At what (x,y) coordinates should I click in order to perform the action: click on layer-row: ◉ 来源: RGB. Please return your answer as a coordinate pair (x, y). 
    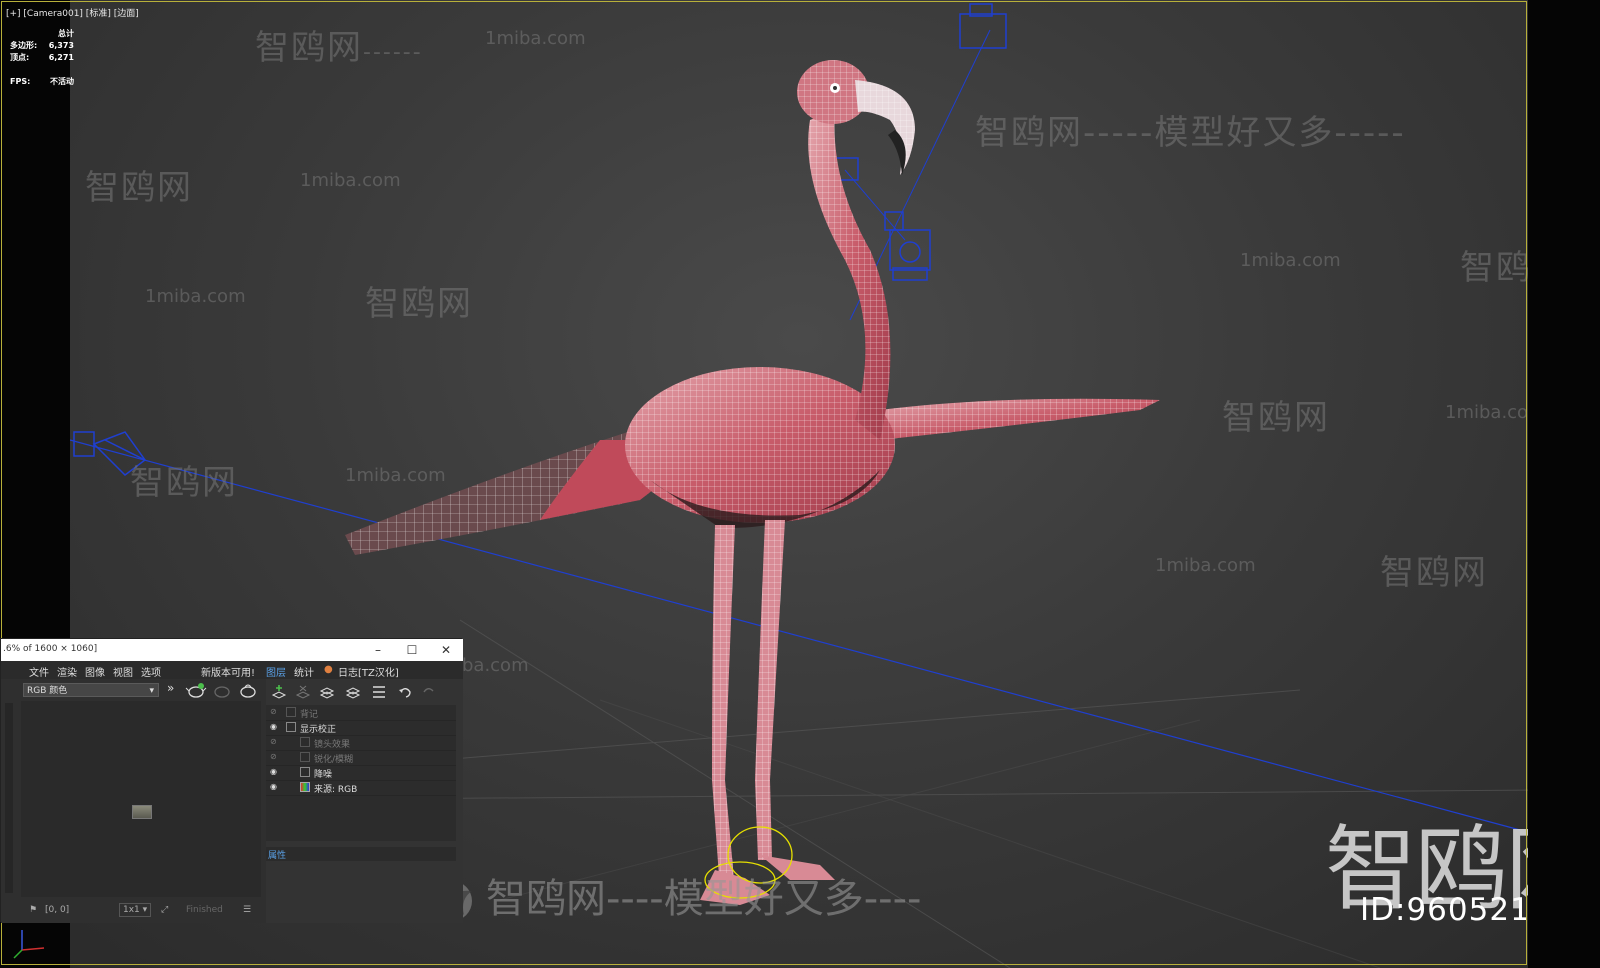
    Looking at the image, I should click on (361, 788).